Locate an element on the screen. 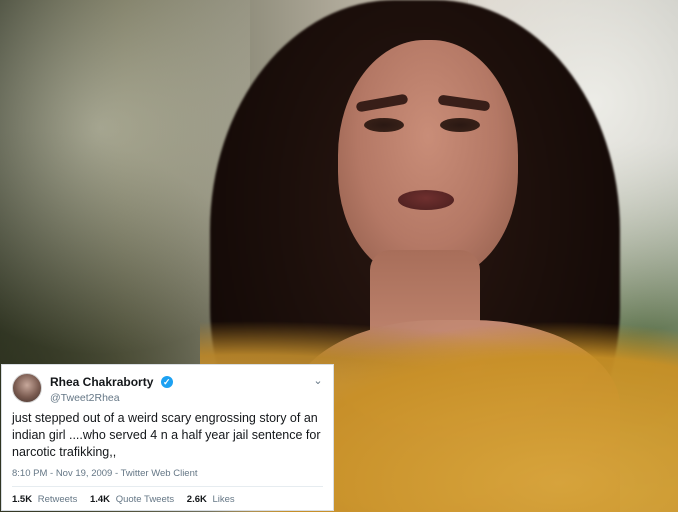 The height and width of the screenshot is (512, 678). author-info: Rhea Chakraborty ✓ @Tweet2Rhea is located at coordinates (174, 389).